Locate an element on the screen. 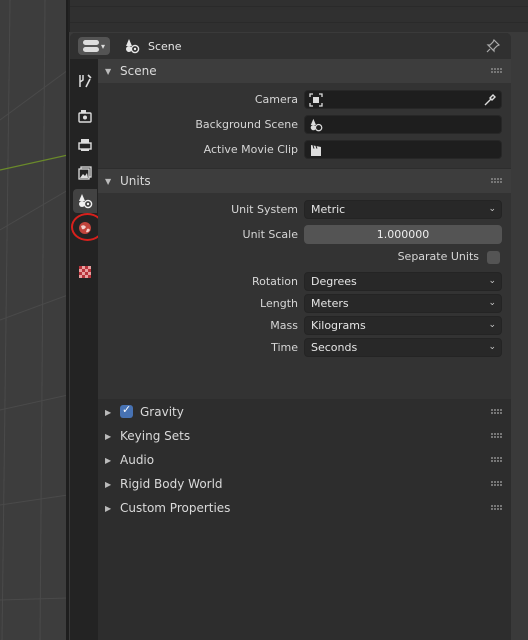  time-value: Seconds is located at coordinates (334, 347).